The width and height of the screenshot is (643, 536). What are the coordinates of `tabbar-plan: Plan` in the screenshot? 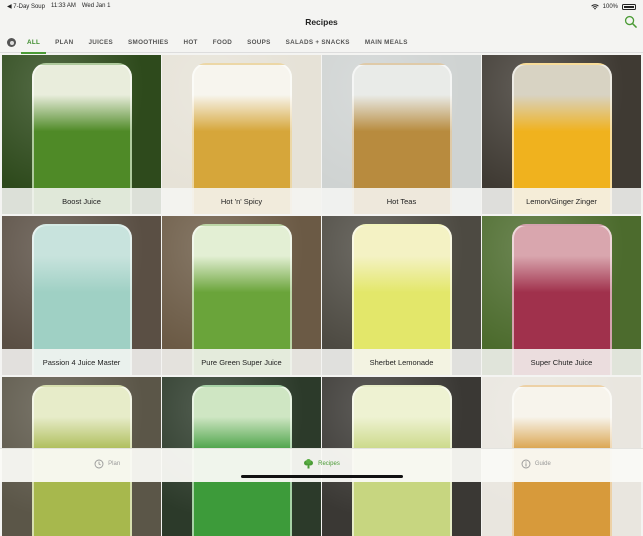 It's located at (107, 464).